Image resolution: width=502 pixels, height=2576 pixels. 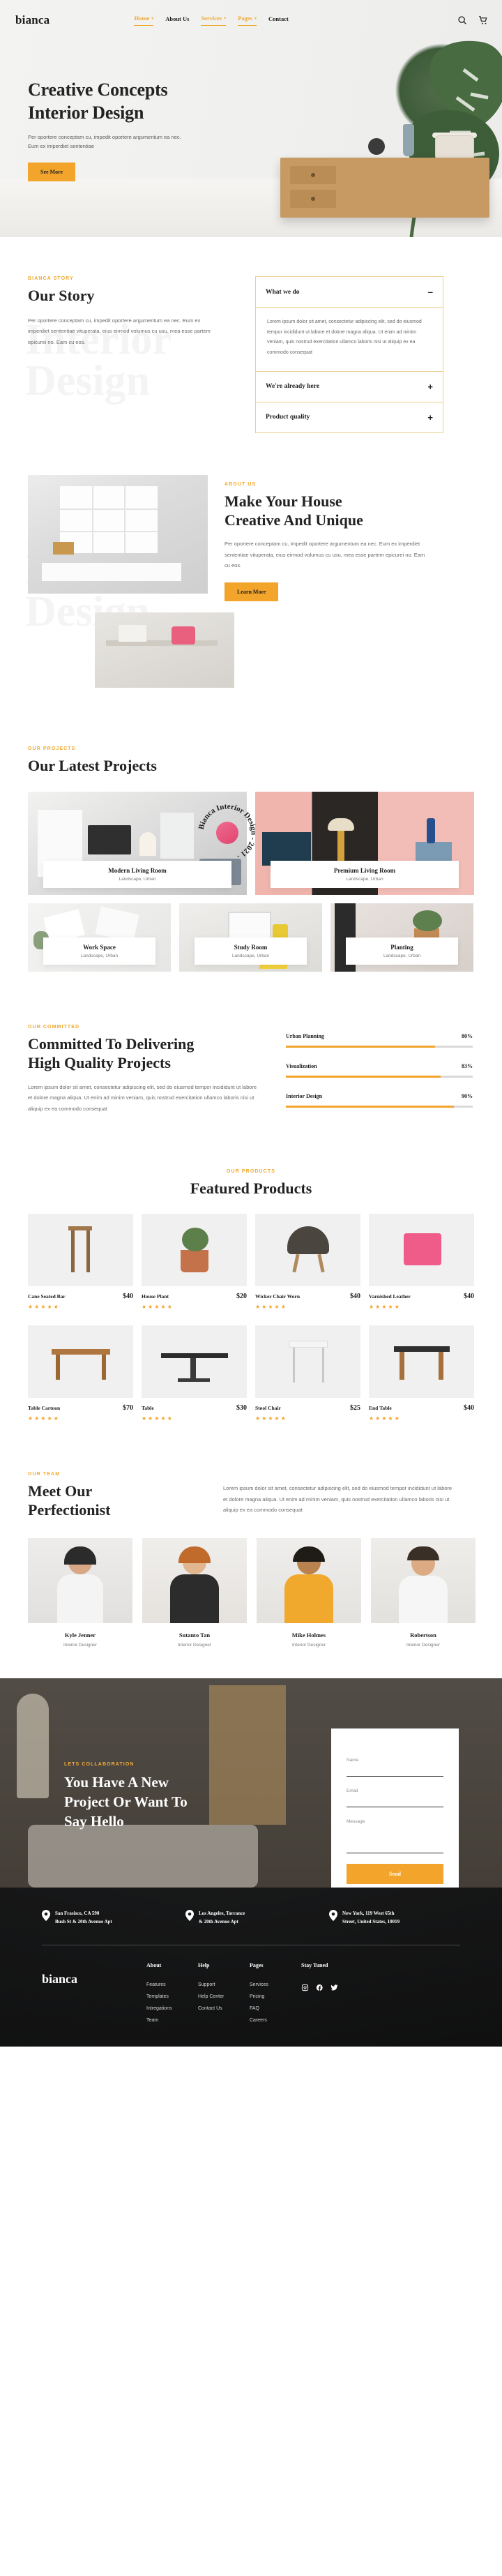 What do you see at coordinates (309, 1592) in the screenshot?
I see `team-card-mike-holmes: Mike Holmes Interior Designer` at bounding box center [309, 1592].